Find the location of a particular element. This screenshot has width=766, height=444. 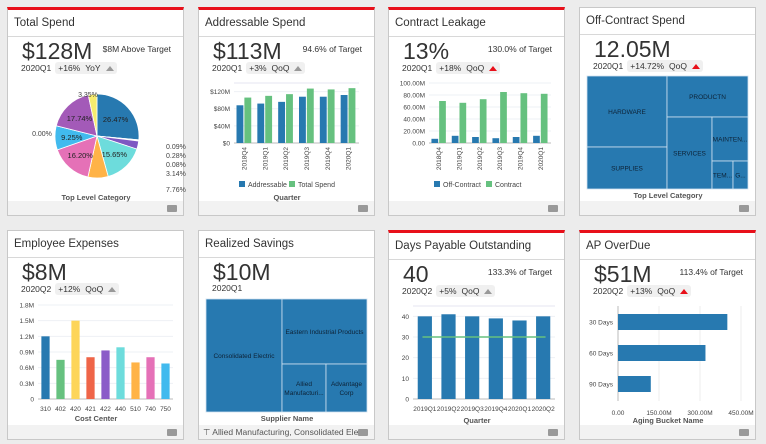

y-tick-label: 1.2M is located at coordinates (27, 337).